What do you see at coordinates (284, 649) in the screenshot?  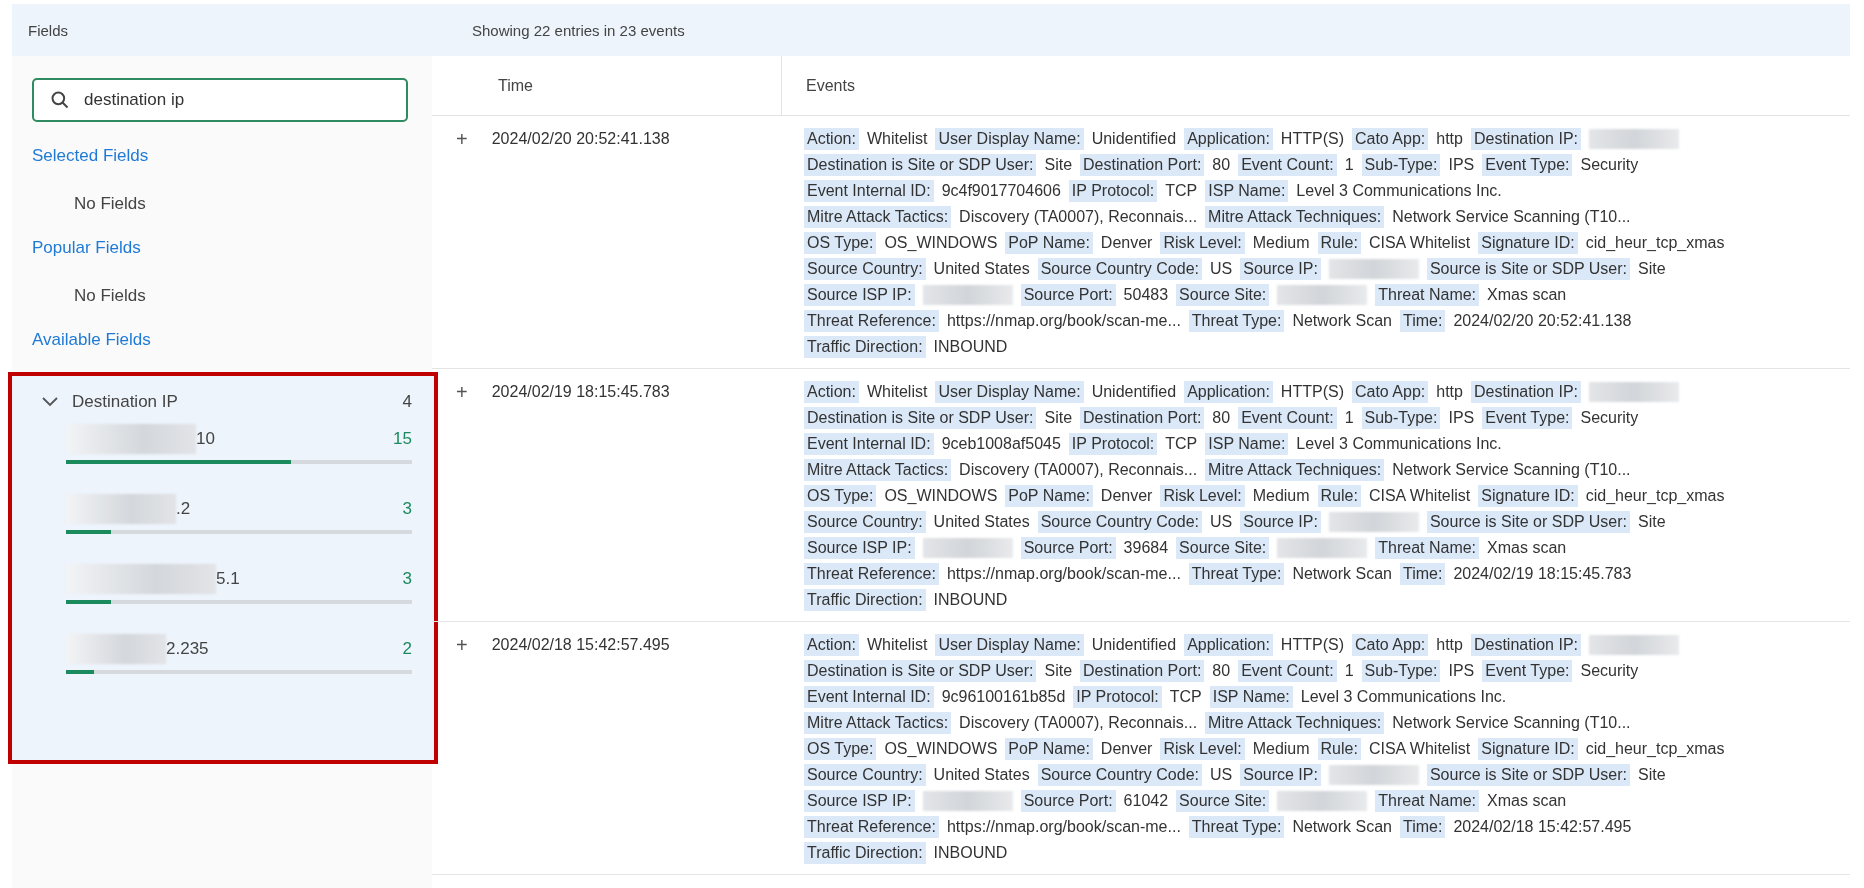 I see `value-text: 2.235` at bounding box center [284, 649].